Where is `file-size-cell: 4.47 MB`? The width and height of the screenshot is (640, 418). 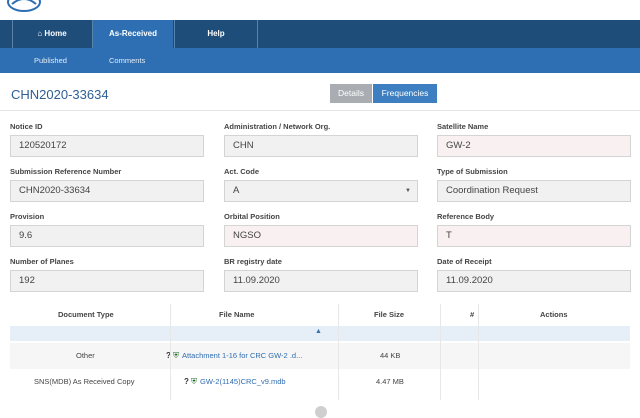
file-size-cell: 4.47 MB is located at coordinates (390, 381).